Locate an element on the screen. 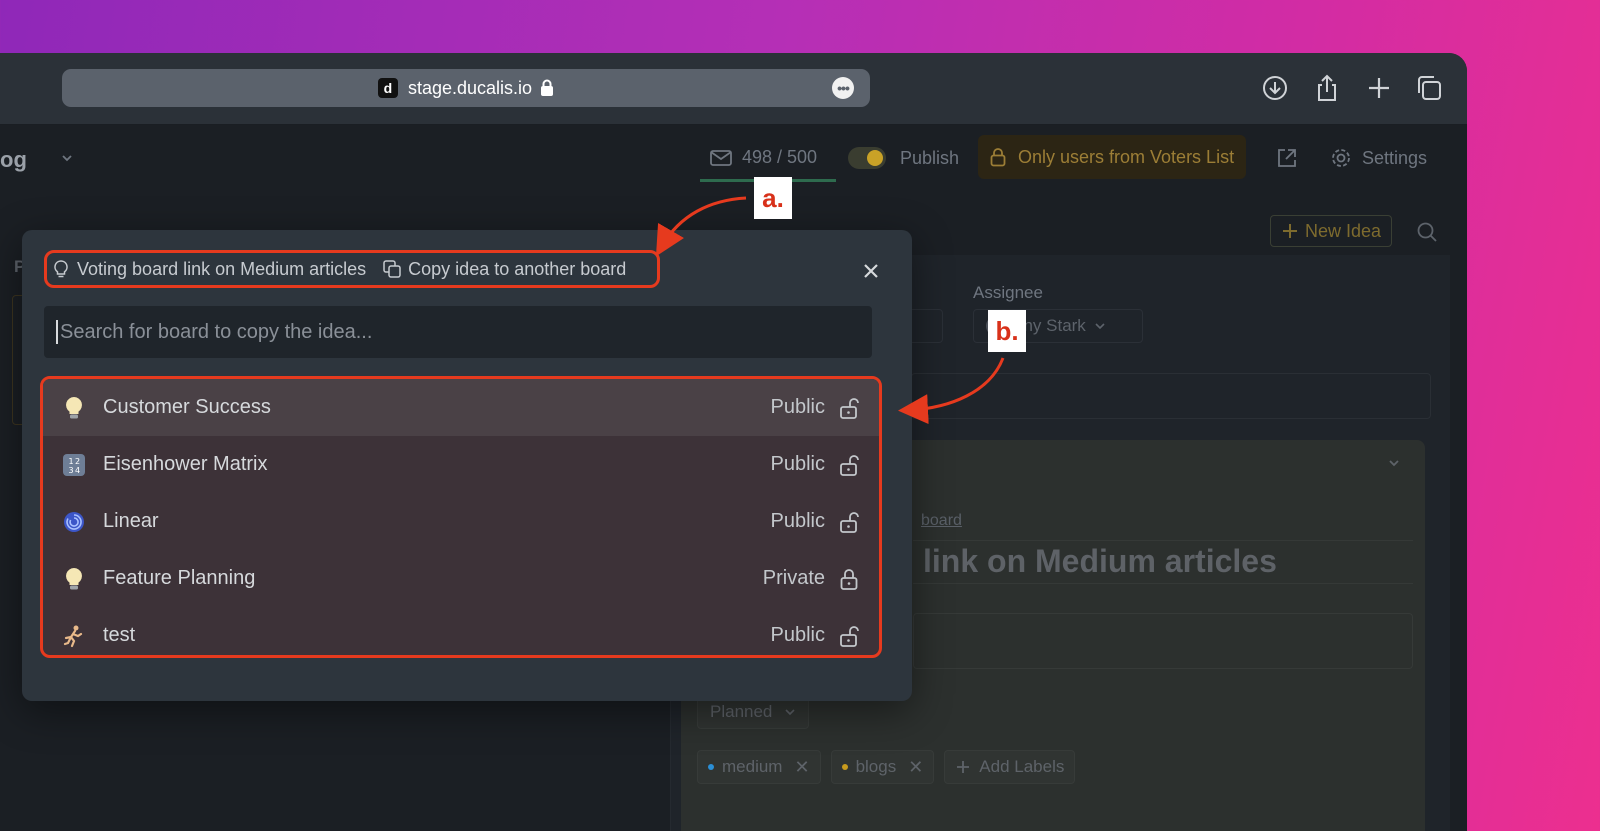 This screenshot has width=1600, height=831. board-option-customer-success: Customer Success Public is located at coordinates (461, 407).